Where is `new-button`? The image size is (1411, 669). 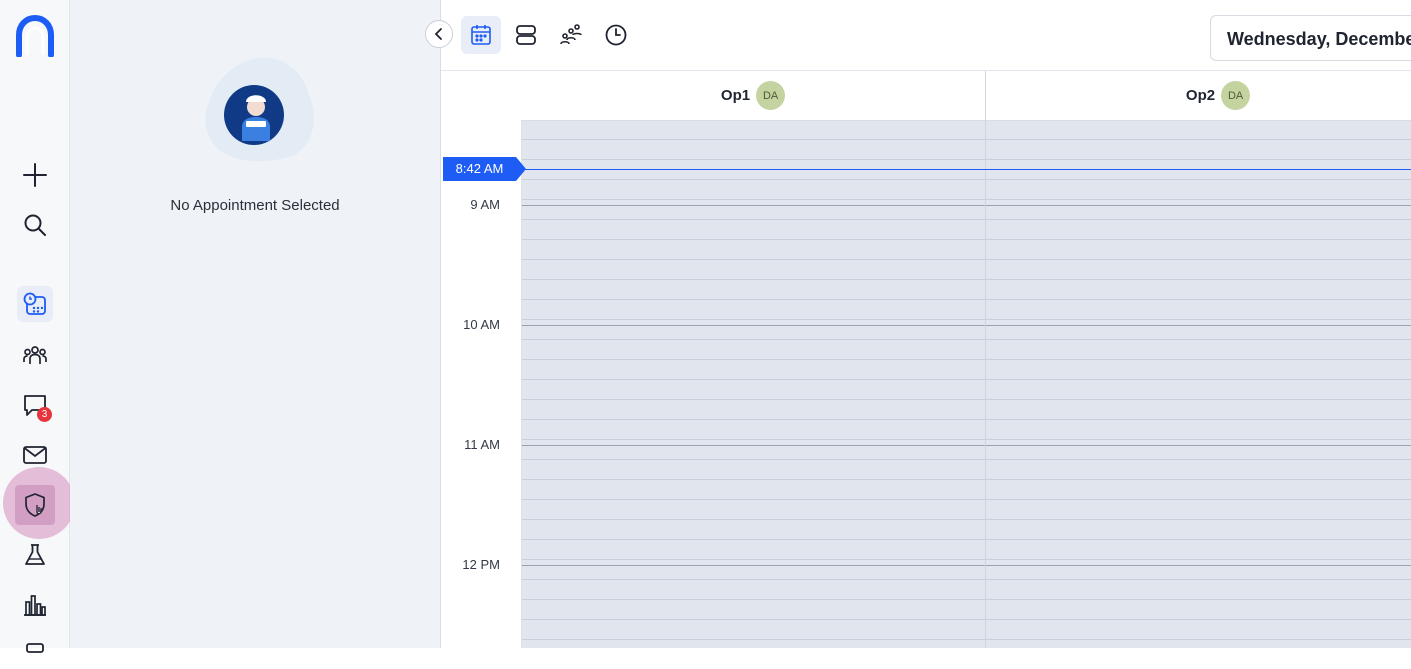
new-button is located at coordinates (35, 175).